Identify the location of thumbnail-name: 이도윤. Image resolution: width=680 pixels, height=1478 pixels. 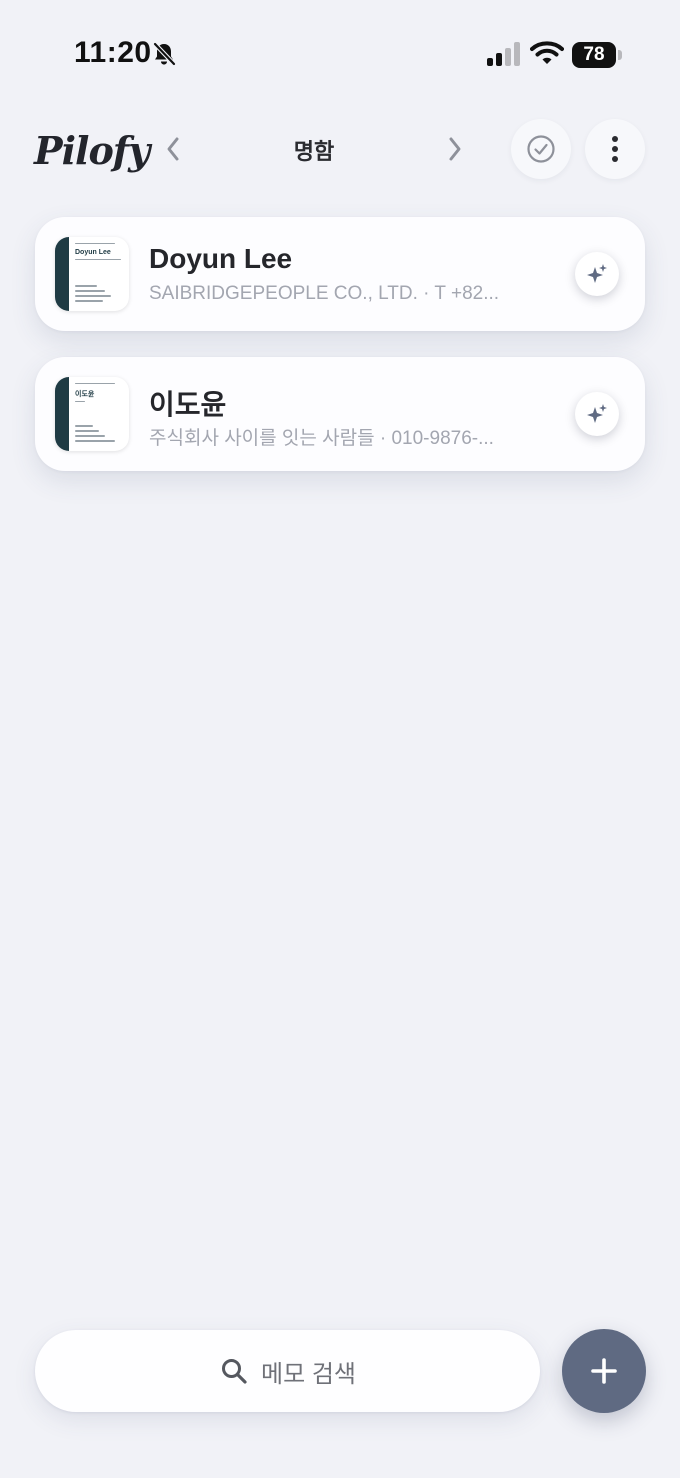
(85, 394).